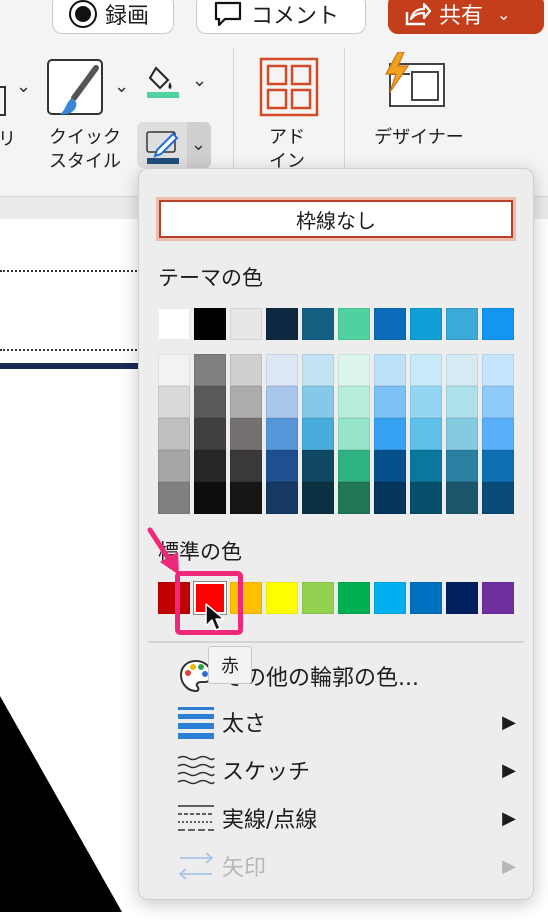 The height and width of the screenshot is (920, 548). What do you see at coordinates (80, 790) in the screenshot?
I see `slide-black-shape` at bounding box center [80, 790].